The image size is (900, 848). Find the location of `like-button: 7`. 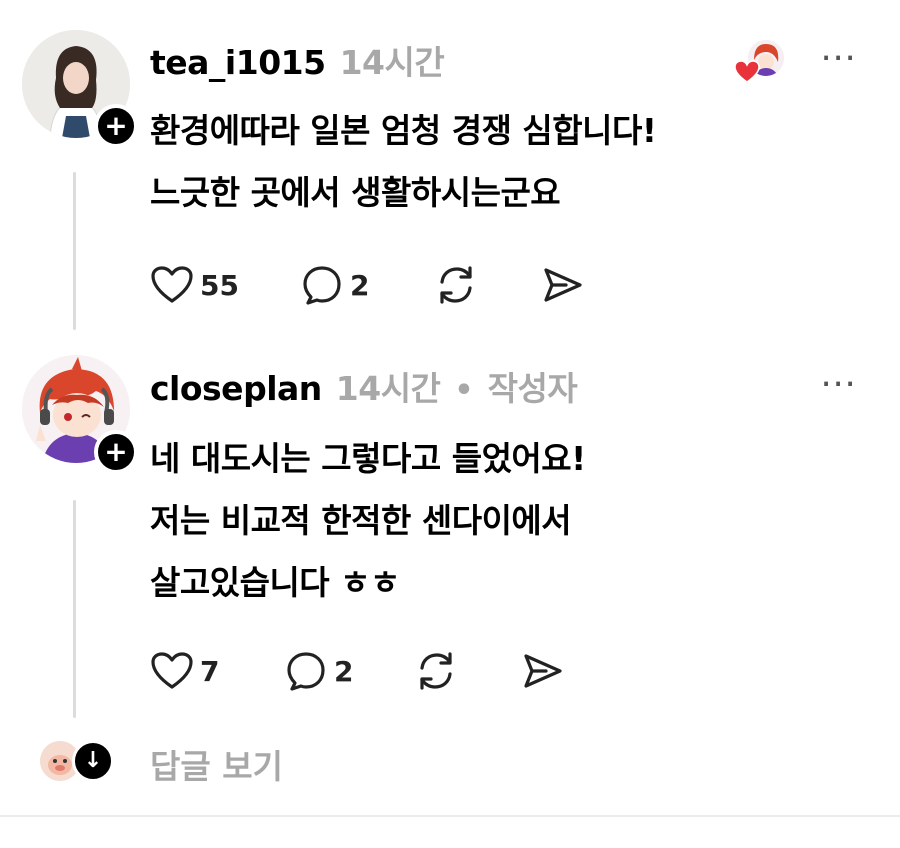

like-button: 7 is located at coordinates (217, 671).